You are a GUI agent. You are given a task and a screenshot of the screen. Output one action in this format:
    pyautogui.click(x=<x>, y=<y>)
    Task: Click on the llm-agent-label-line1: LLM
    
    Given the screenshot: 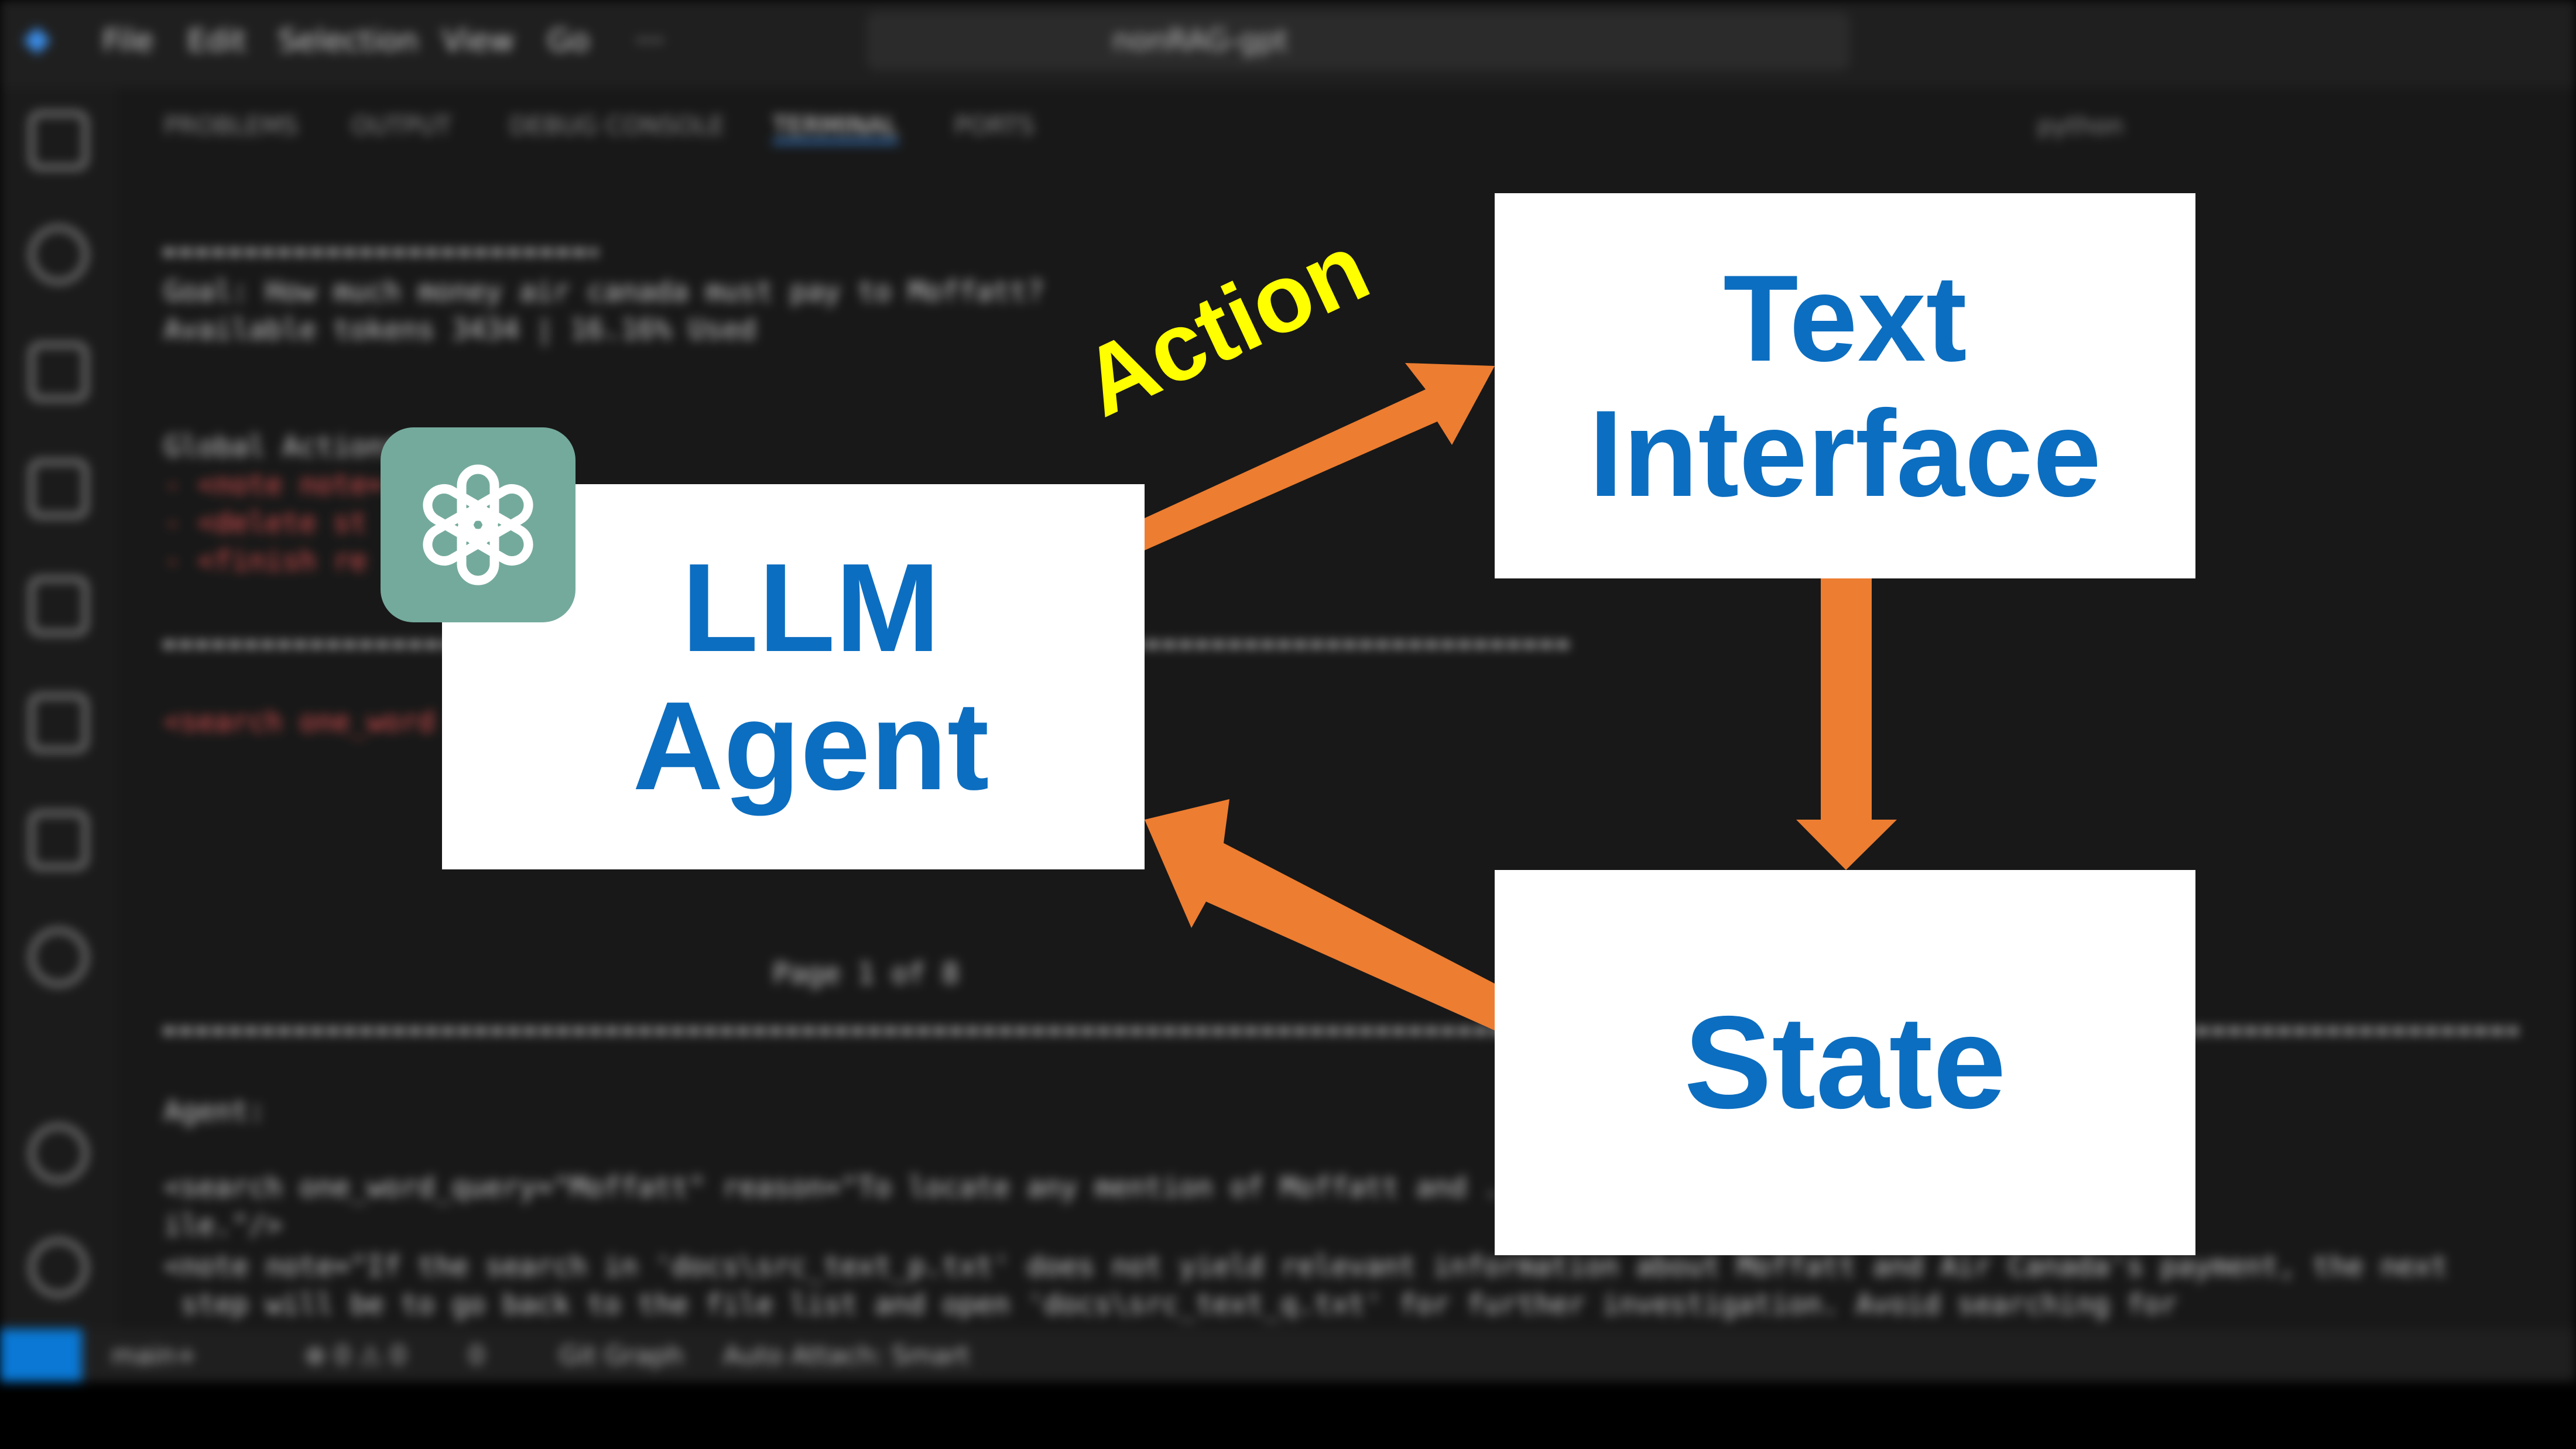 What is the action you would take?
    pyautogui.click(x=810, y=607)
    